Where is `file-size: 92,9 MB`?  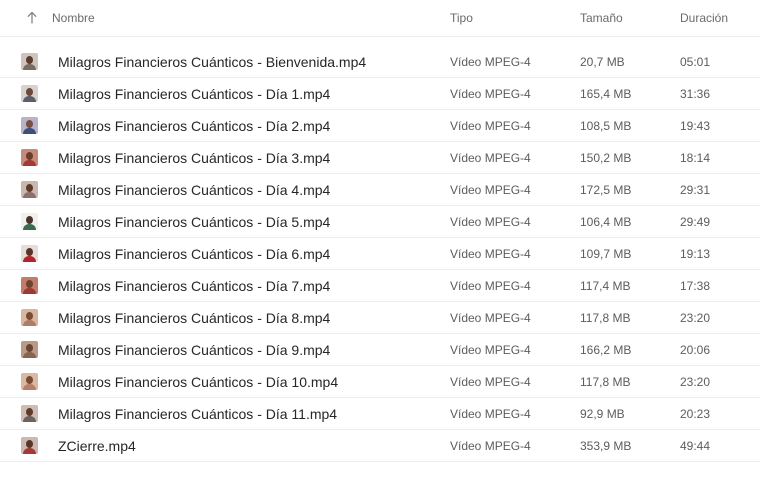 file-size: 92,9 MB is located at coordinates (602, 414).